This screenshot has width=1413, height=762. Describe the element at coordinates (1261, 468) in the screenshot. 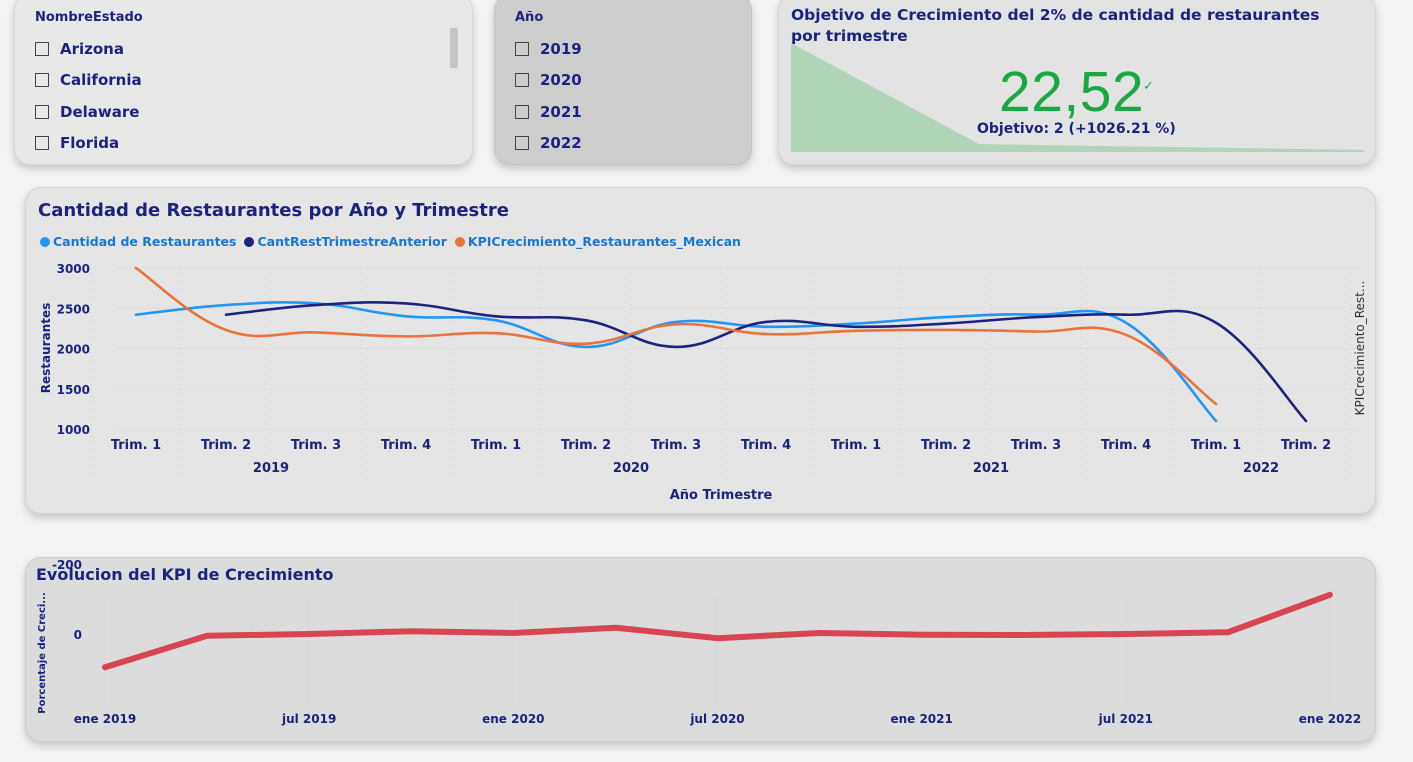

I see `year-label: 2022` at that location.